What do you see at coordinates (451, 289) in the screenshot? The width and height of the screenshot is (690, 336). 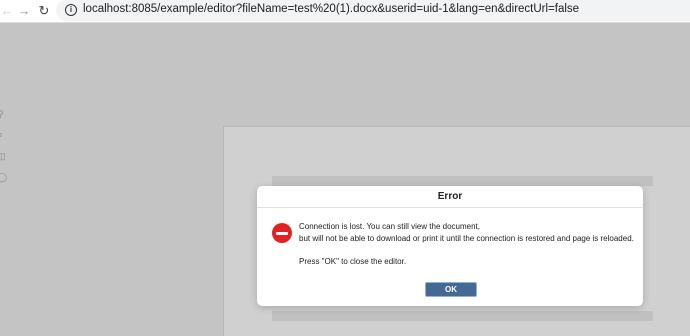 I see `ok-button: OK` at bounding box center [451, 289].